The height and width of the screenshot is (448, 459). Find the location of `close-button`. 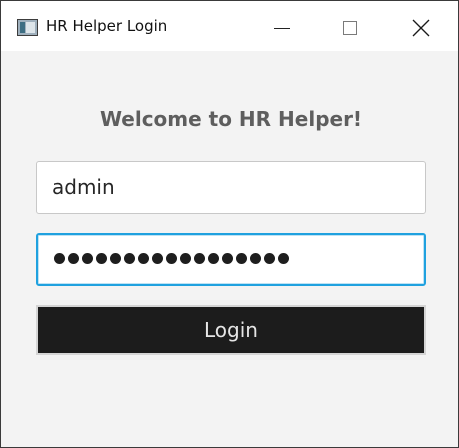

close-button is located at coordinates (422, 26).